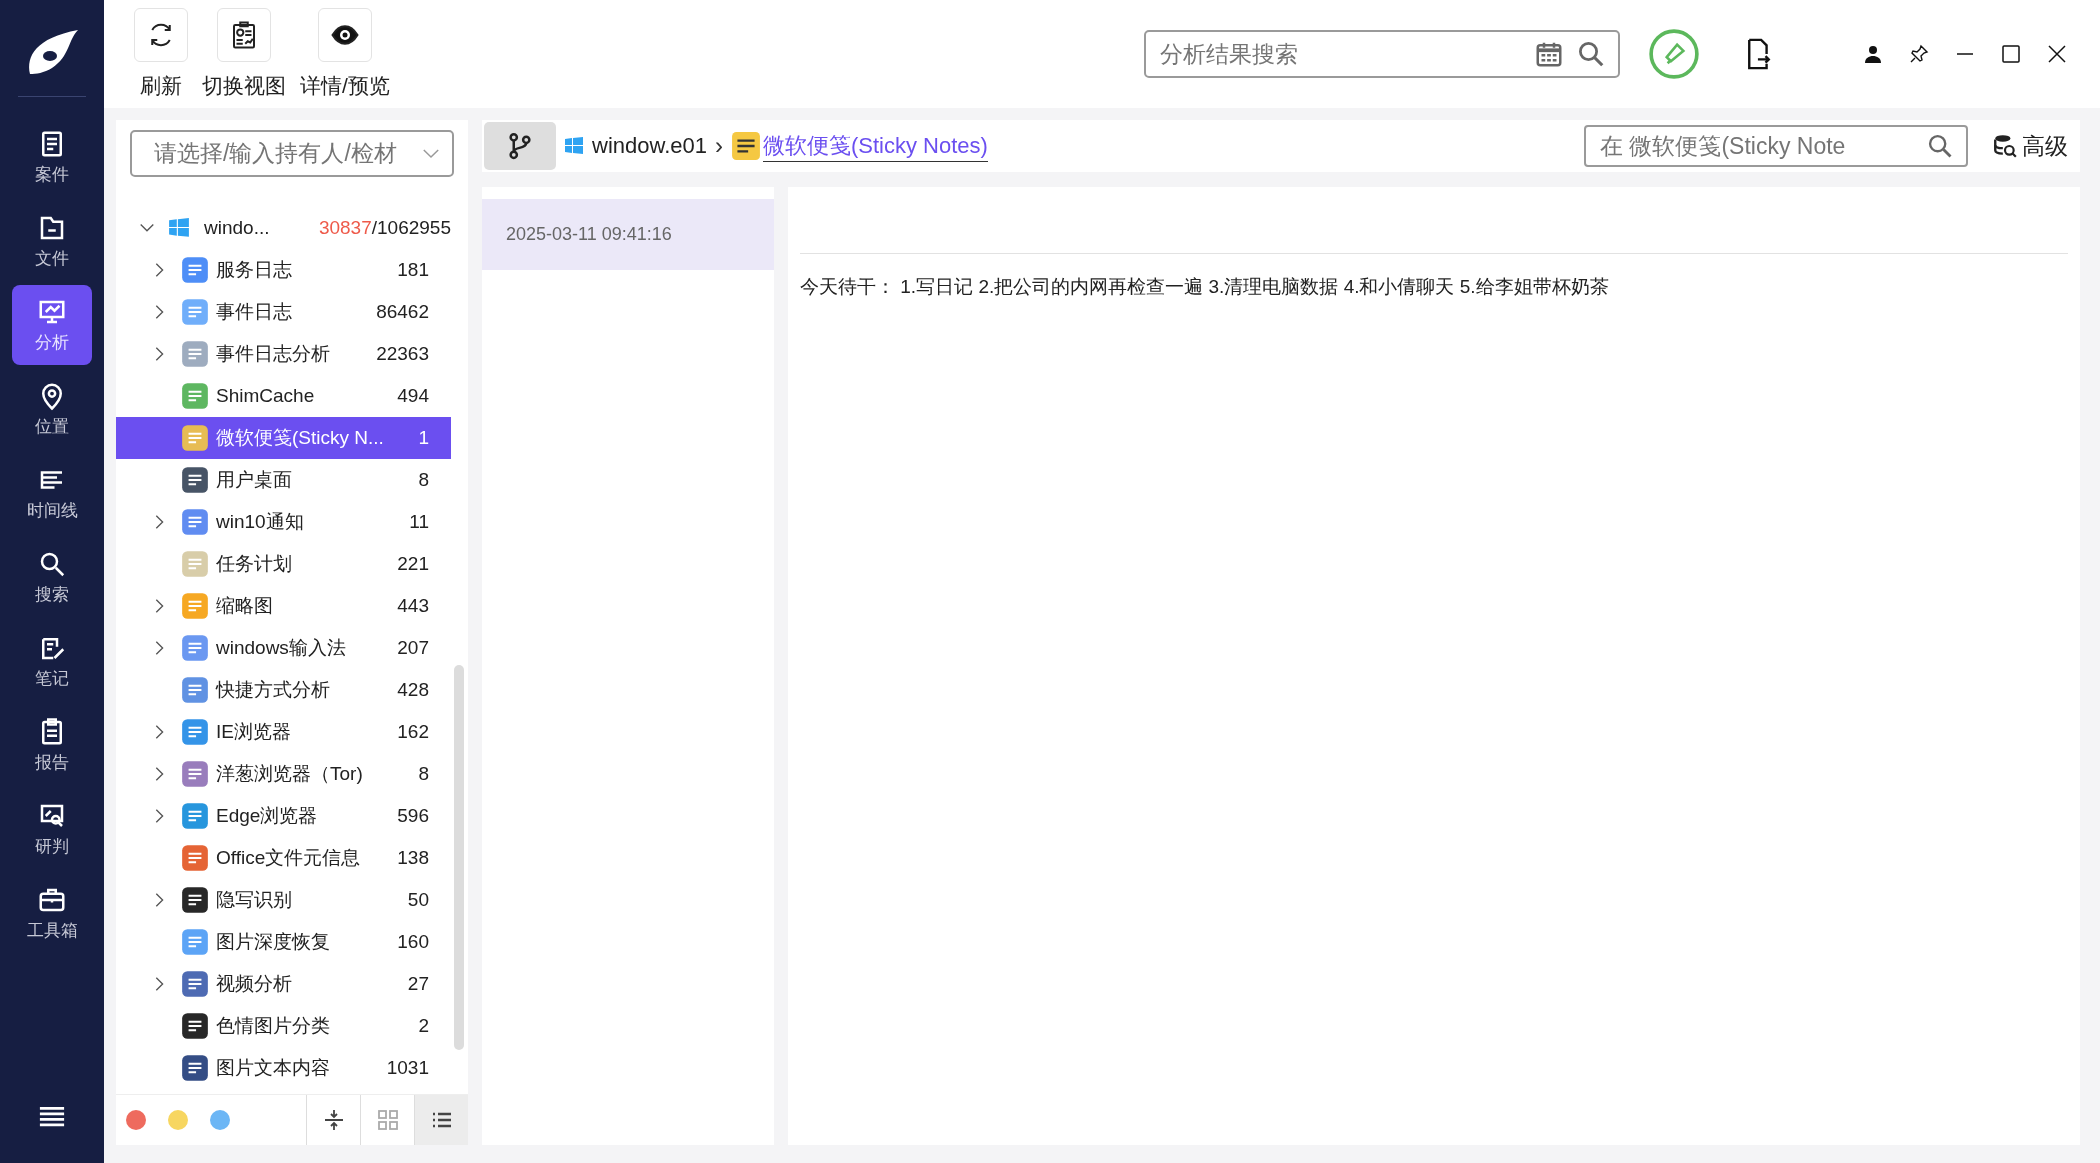  What do you see at coordinates (283, 270) in the screenshot?
I see `tree-item: 服务日志 181` at bounding box center [283, 270].